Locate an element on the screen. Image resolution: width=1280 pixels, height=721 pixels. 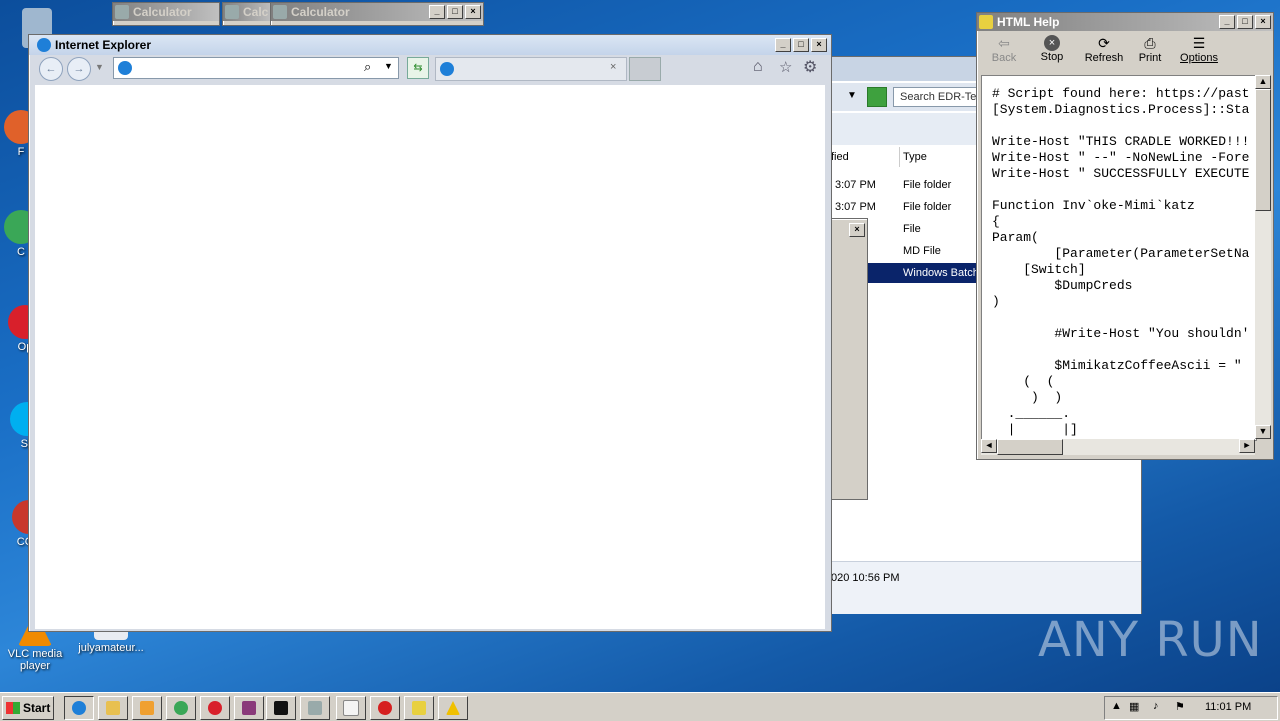
code-line: ( ( is located at coordinates (1023, 381).